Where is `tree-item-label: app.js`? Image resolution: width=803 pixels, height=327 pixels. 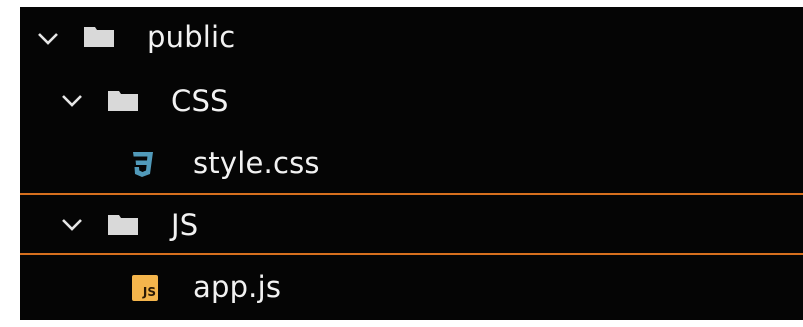 tree-item-label: app.js is located at coordinates (237, 287).